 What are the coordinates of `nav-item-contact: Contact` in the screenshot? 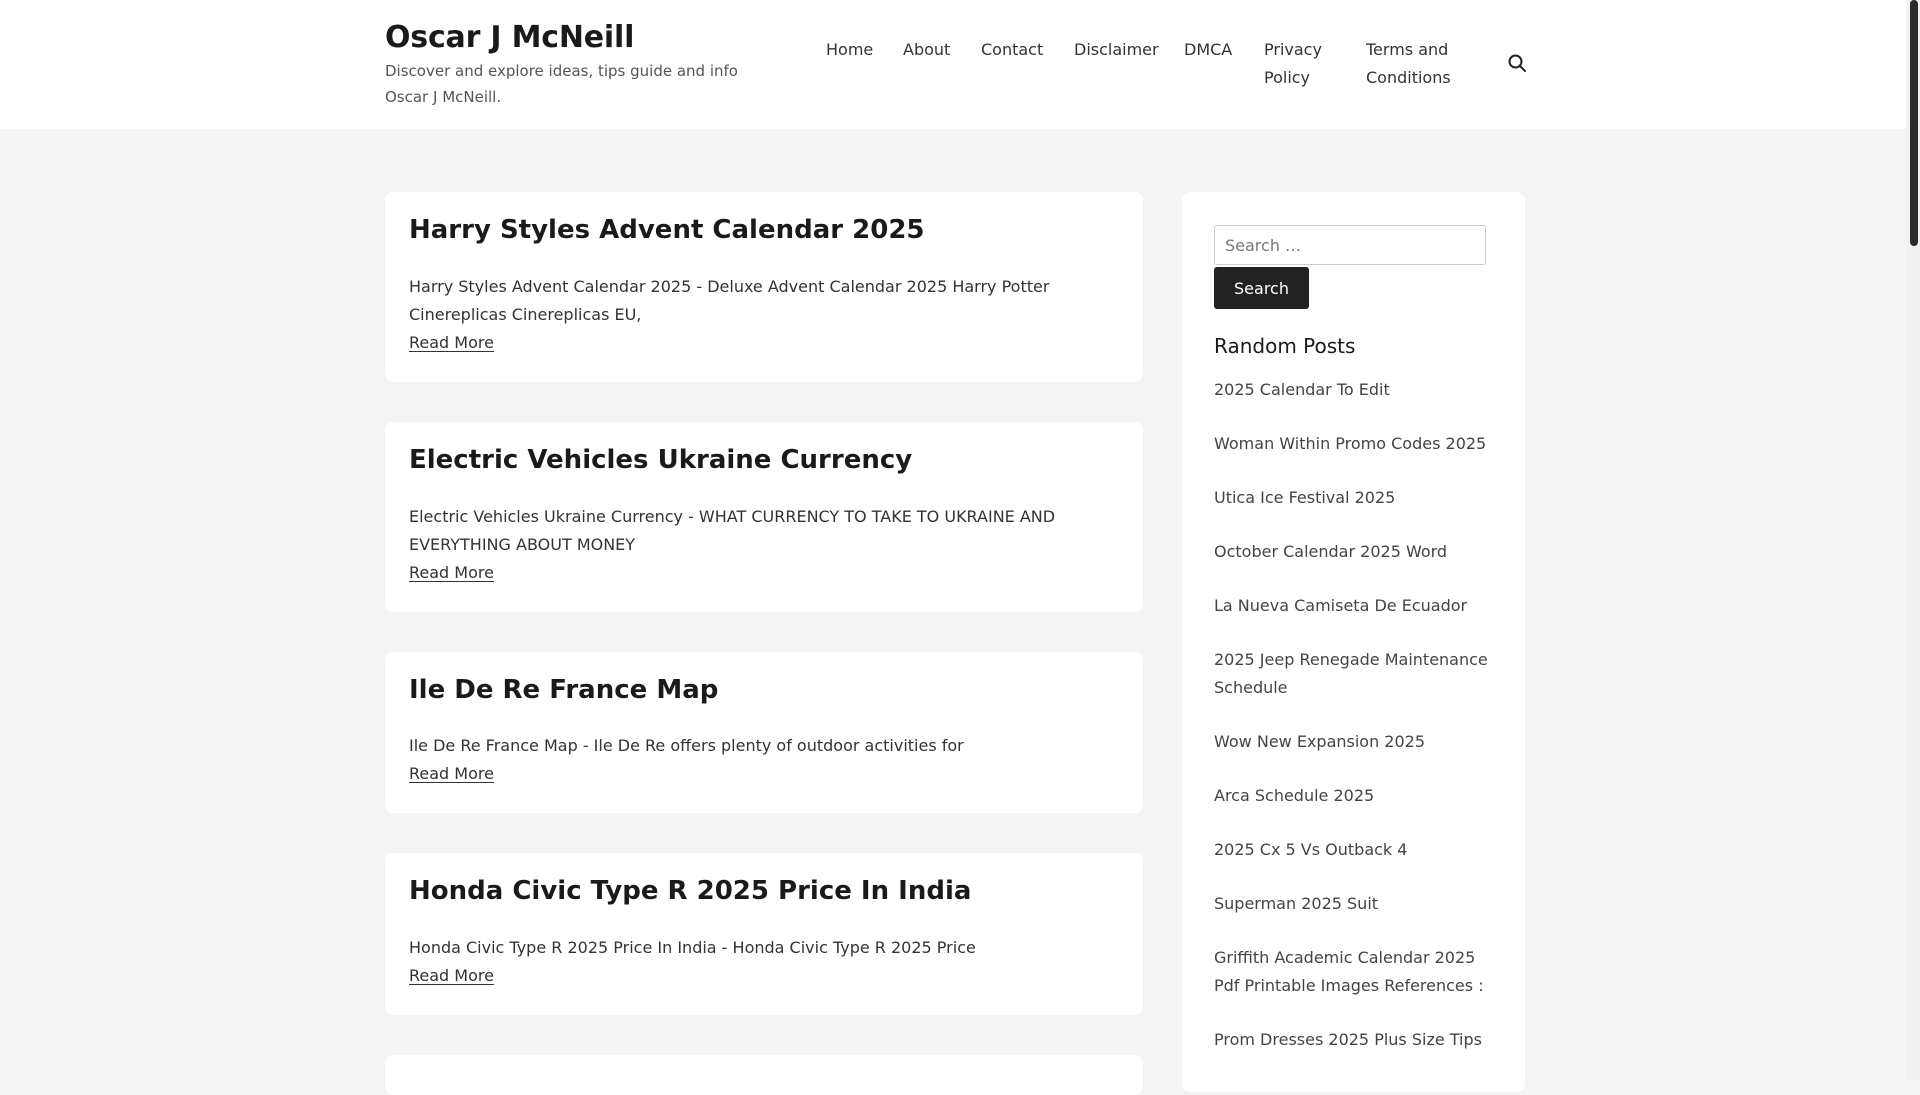 It's located at (1012, 50).